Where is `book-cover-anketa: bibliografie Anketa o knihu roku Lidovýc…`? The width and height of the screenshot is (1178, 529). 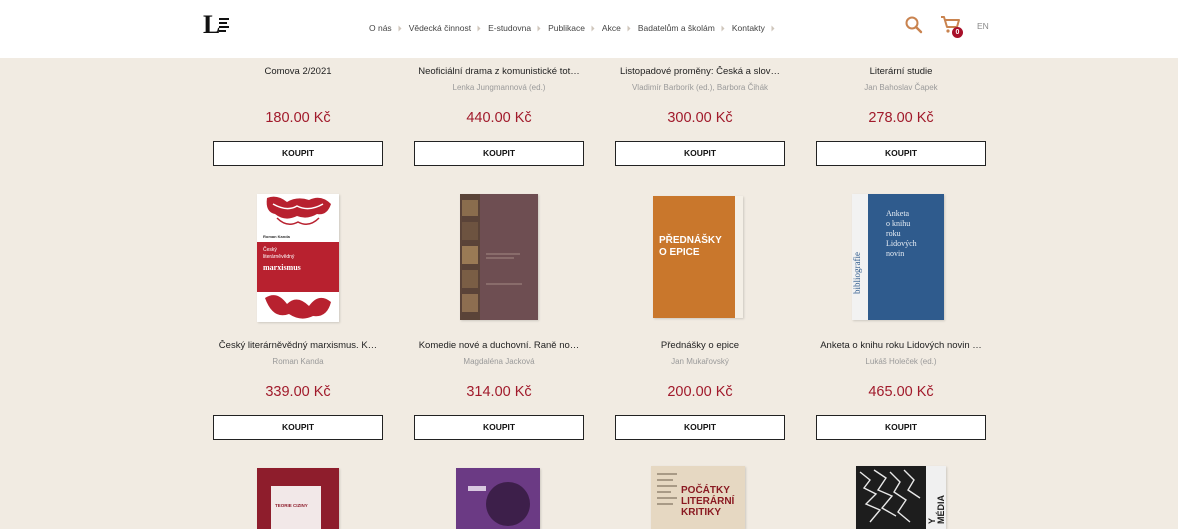
book-cover-anketa: bibliografie Anketa o knihu roku Lidovýc… is located at coordinates (898, 257).